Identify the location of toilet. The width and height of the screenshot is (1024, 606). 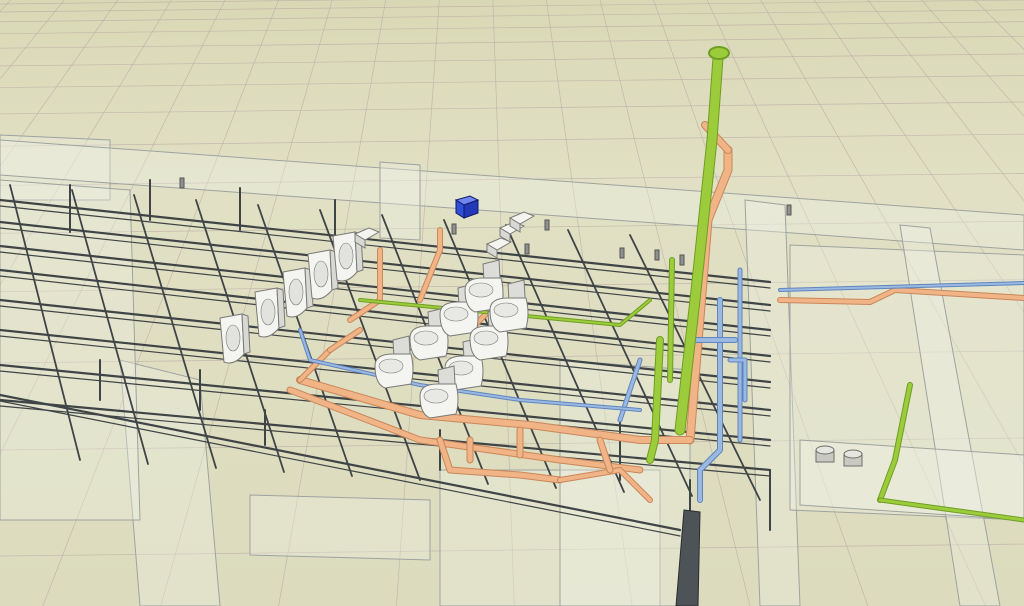
(394, 362).